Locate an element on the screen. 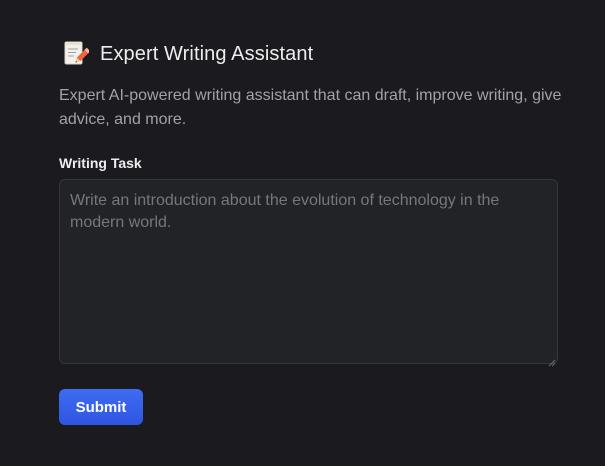 The height and width of the screenshot is (466, 605). submit-button: Submit is located at coordinates (101, 407).